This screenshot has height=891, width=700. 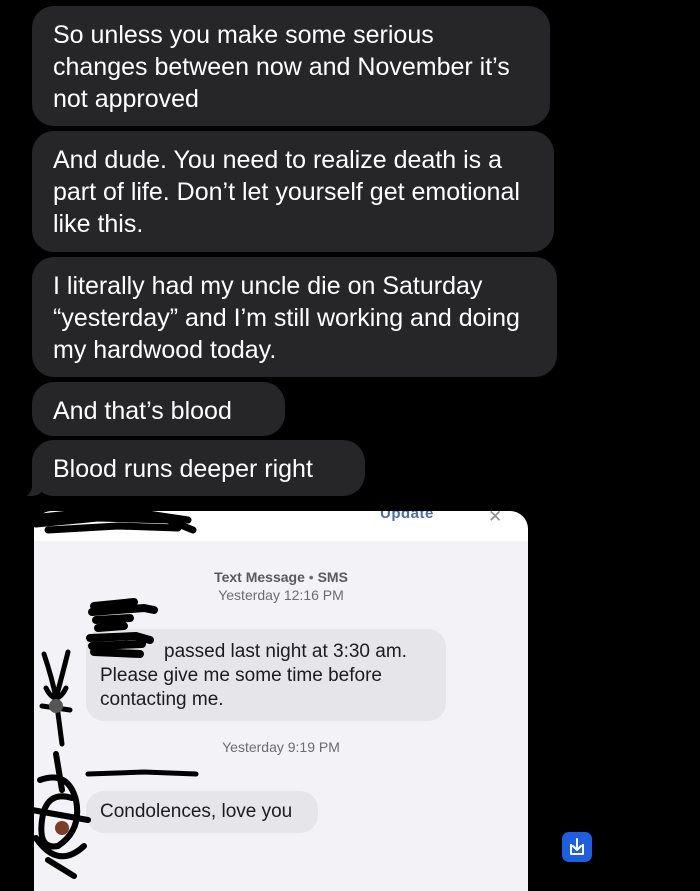 What do you see at coordinates (142, 411) in the screenshot?
I see `message-text-4: And that’s blood` at bounding box center [142, 411].